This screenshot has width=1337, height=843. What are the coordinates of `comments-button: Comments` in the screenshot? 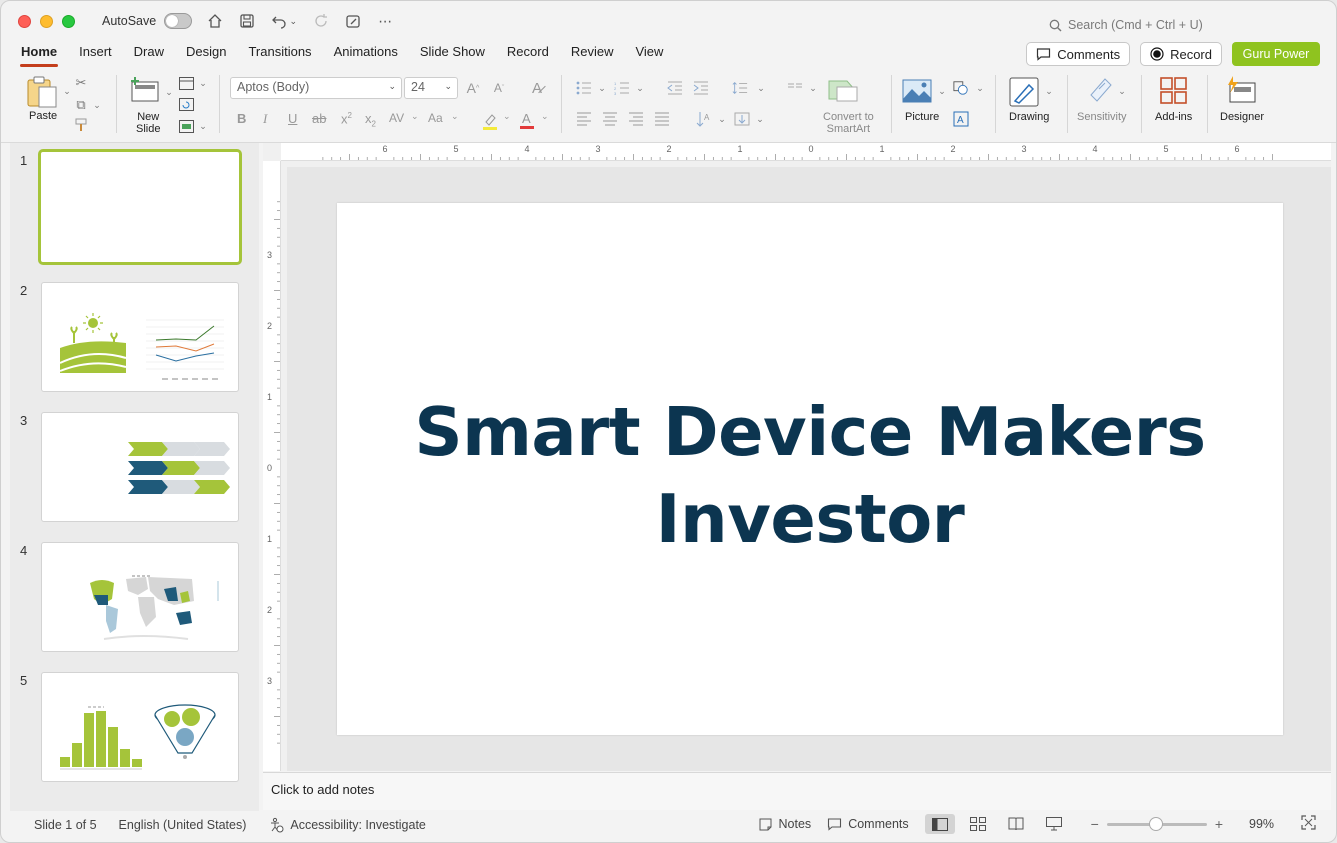 It's located at (1078, 54).